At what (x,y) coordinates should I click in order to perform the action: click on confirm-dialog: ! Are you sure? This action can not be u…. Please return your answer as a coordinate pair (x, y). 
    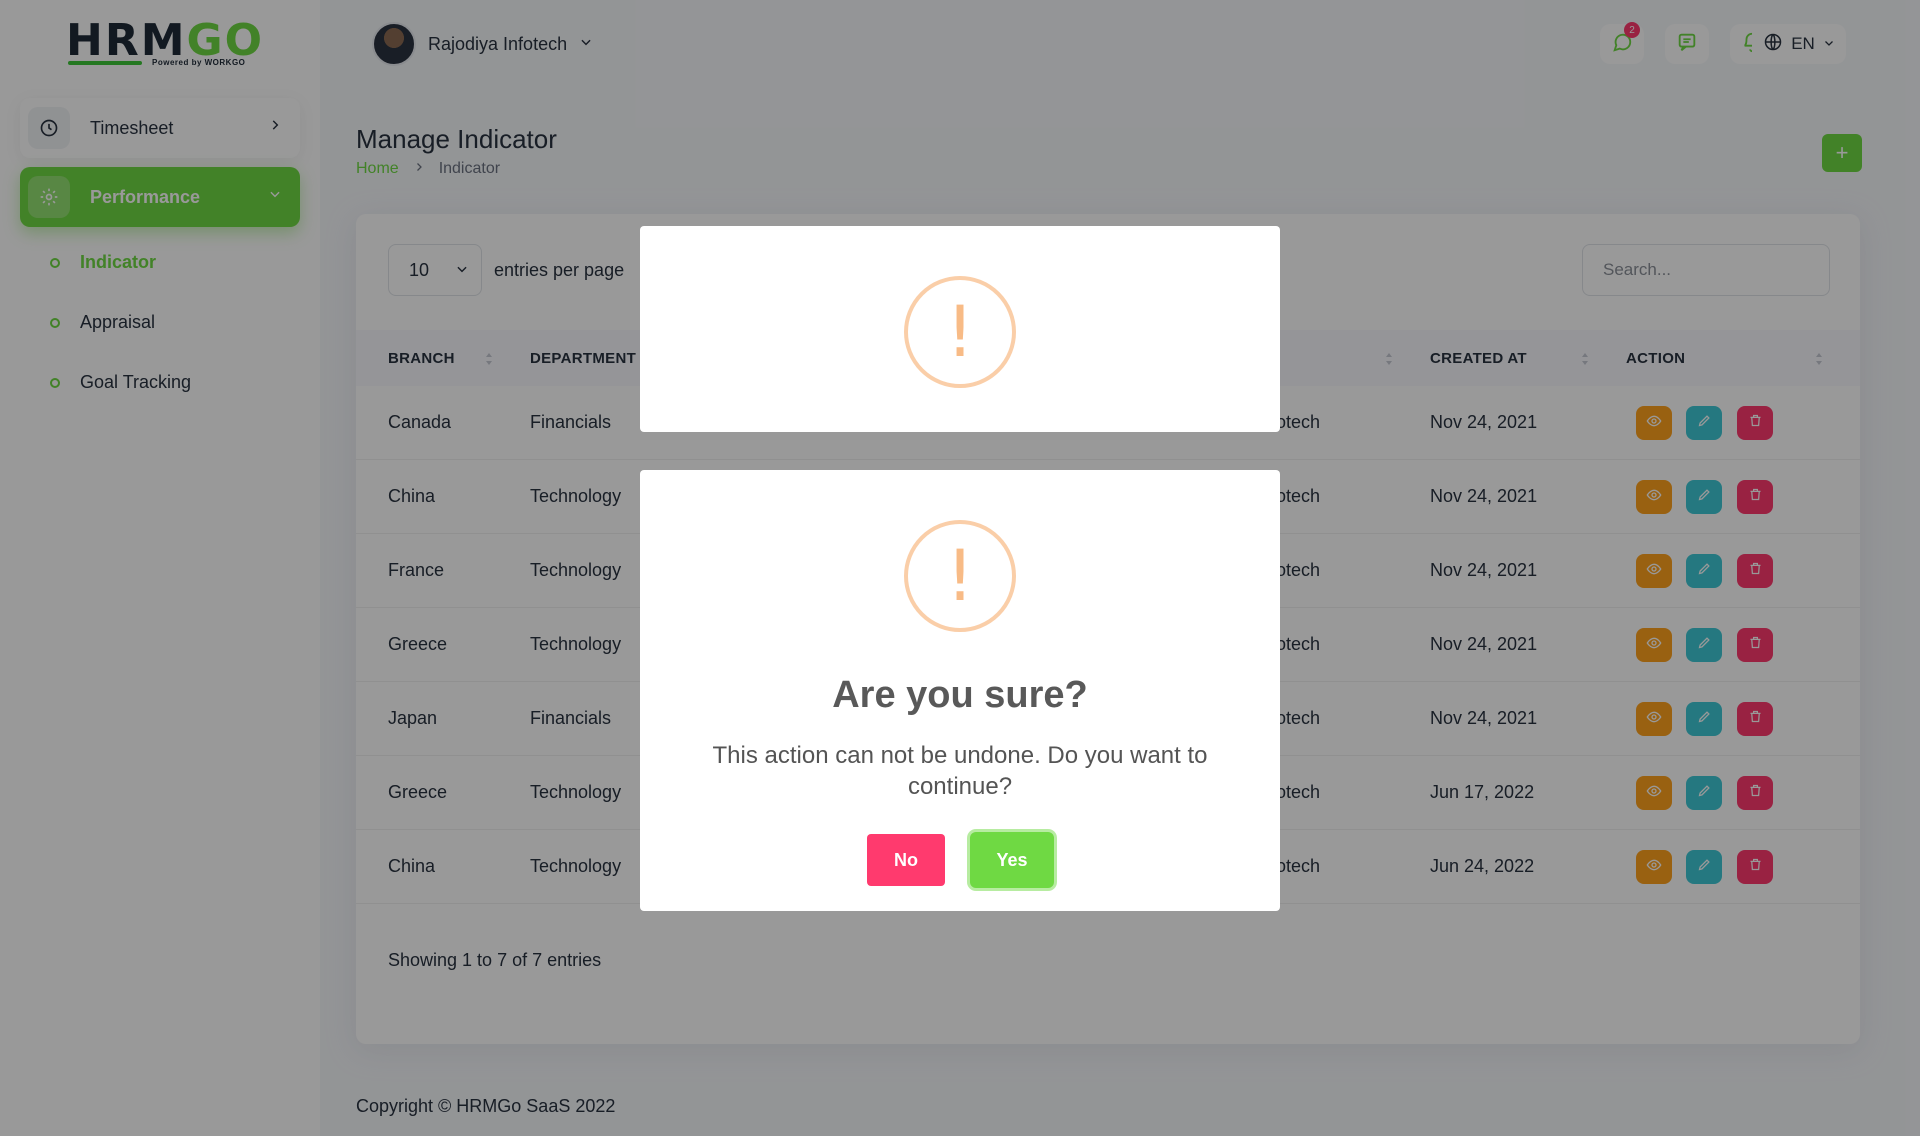
    Looking at the image, I should click on (960, 690).